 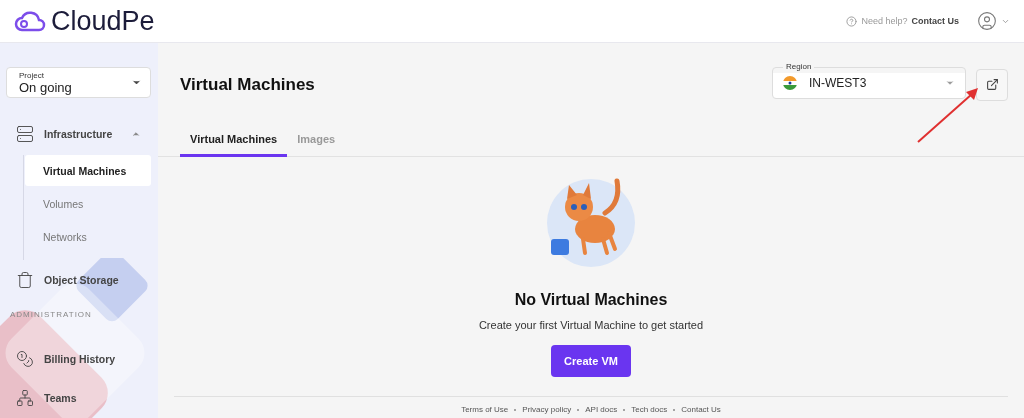 I want to click on open-external-button, so click(x=992, y=84).